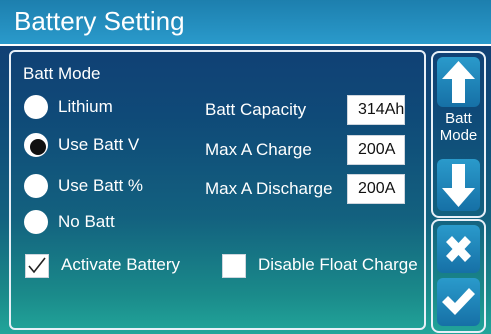 Image resolution: width=491 pixels, height=334 pixels. I want to click on batt-capacity-label: Batt Capacity, so click(256, 109).